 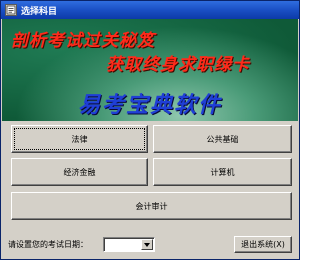 I want to click on banner-slogan-line1: 剖析考试过关秘笈, so click(x=83, y=41).